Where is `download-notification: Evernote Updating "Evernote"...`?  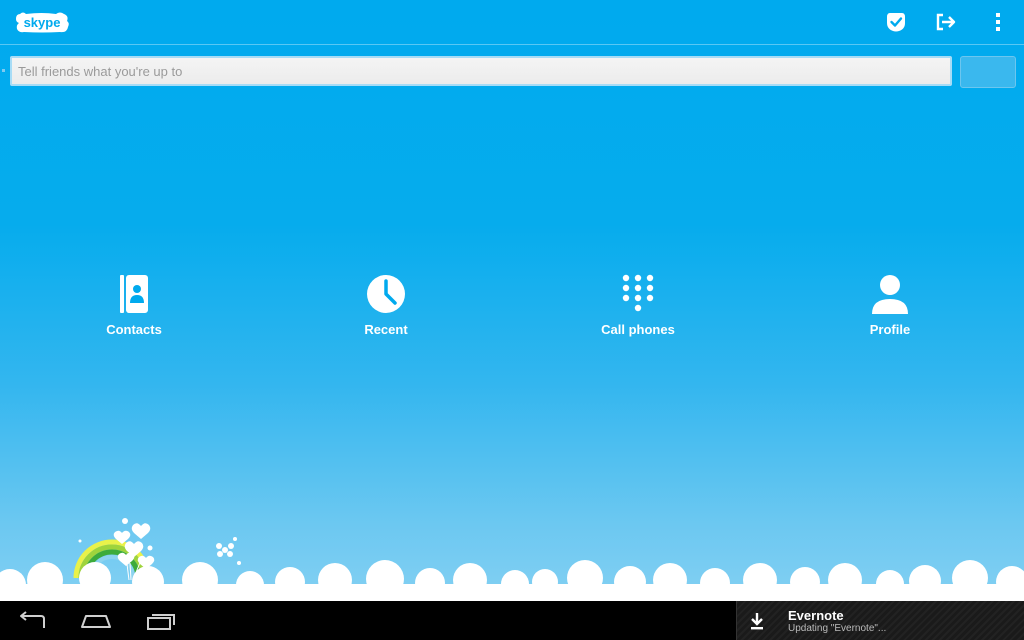
download-notification: Evernote Updating "Evernote"... is located at coordinates (880, 620).